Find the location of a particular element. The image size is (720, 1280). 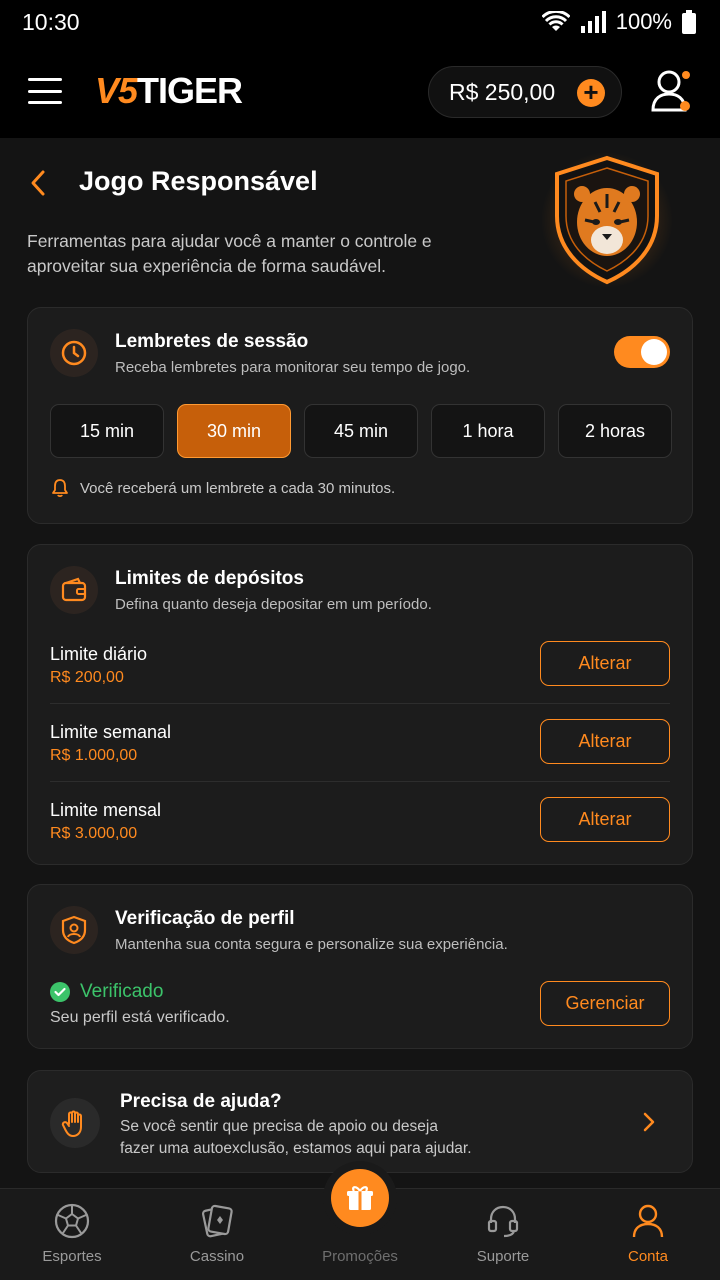

interval-option: 1 hora is located at coordinates (488, 431).